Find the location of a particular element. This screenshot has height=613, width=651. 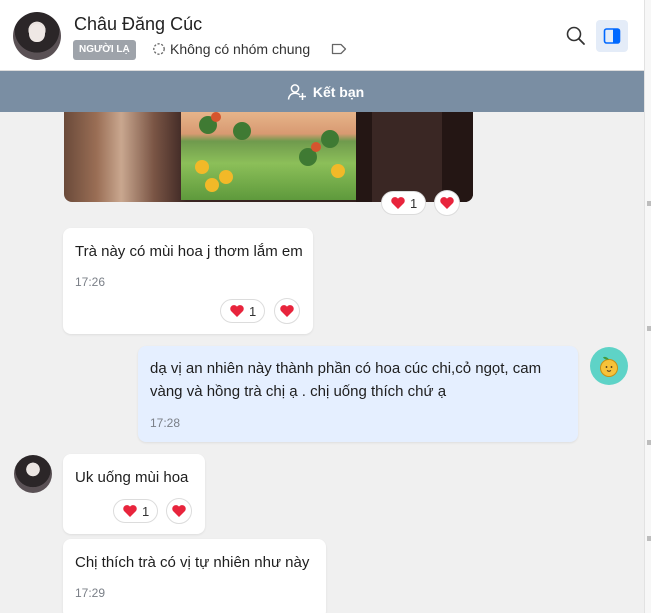

stranger-badge: NGƯỜI LẠ is located at coordinates (104, 50).